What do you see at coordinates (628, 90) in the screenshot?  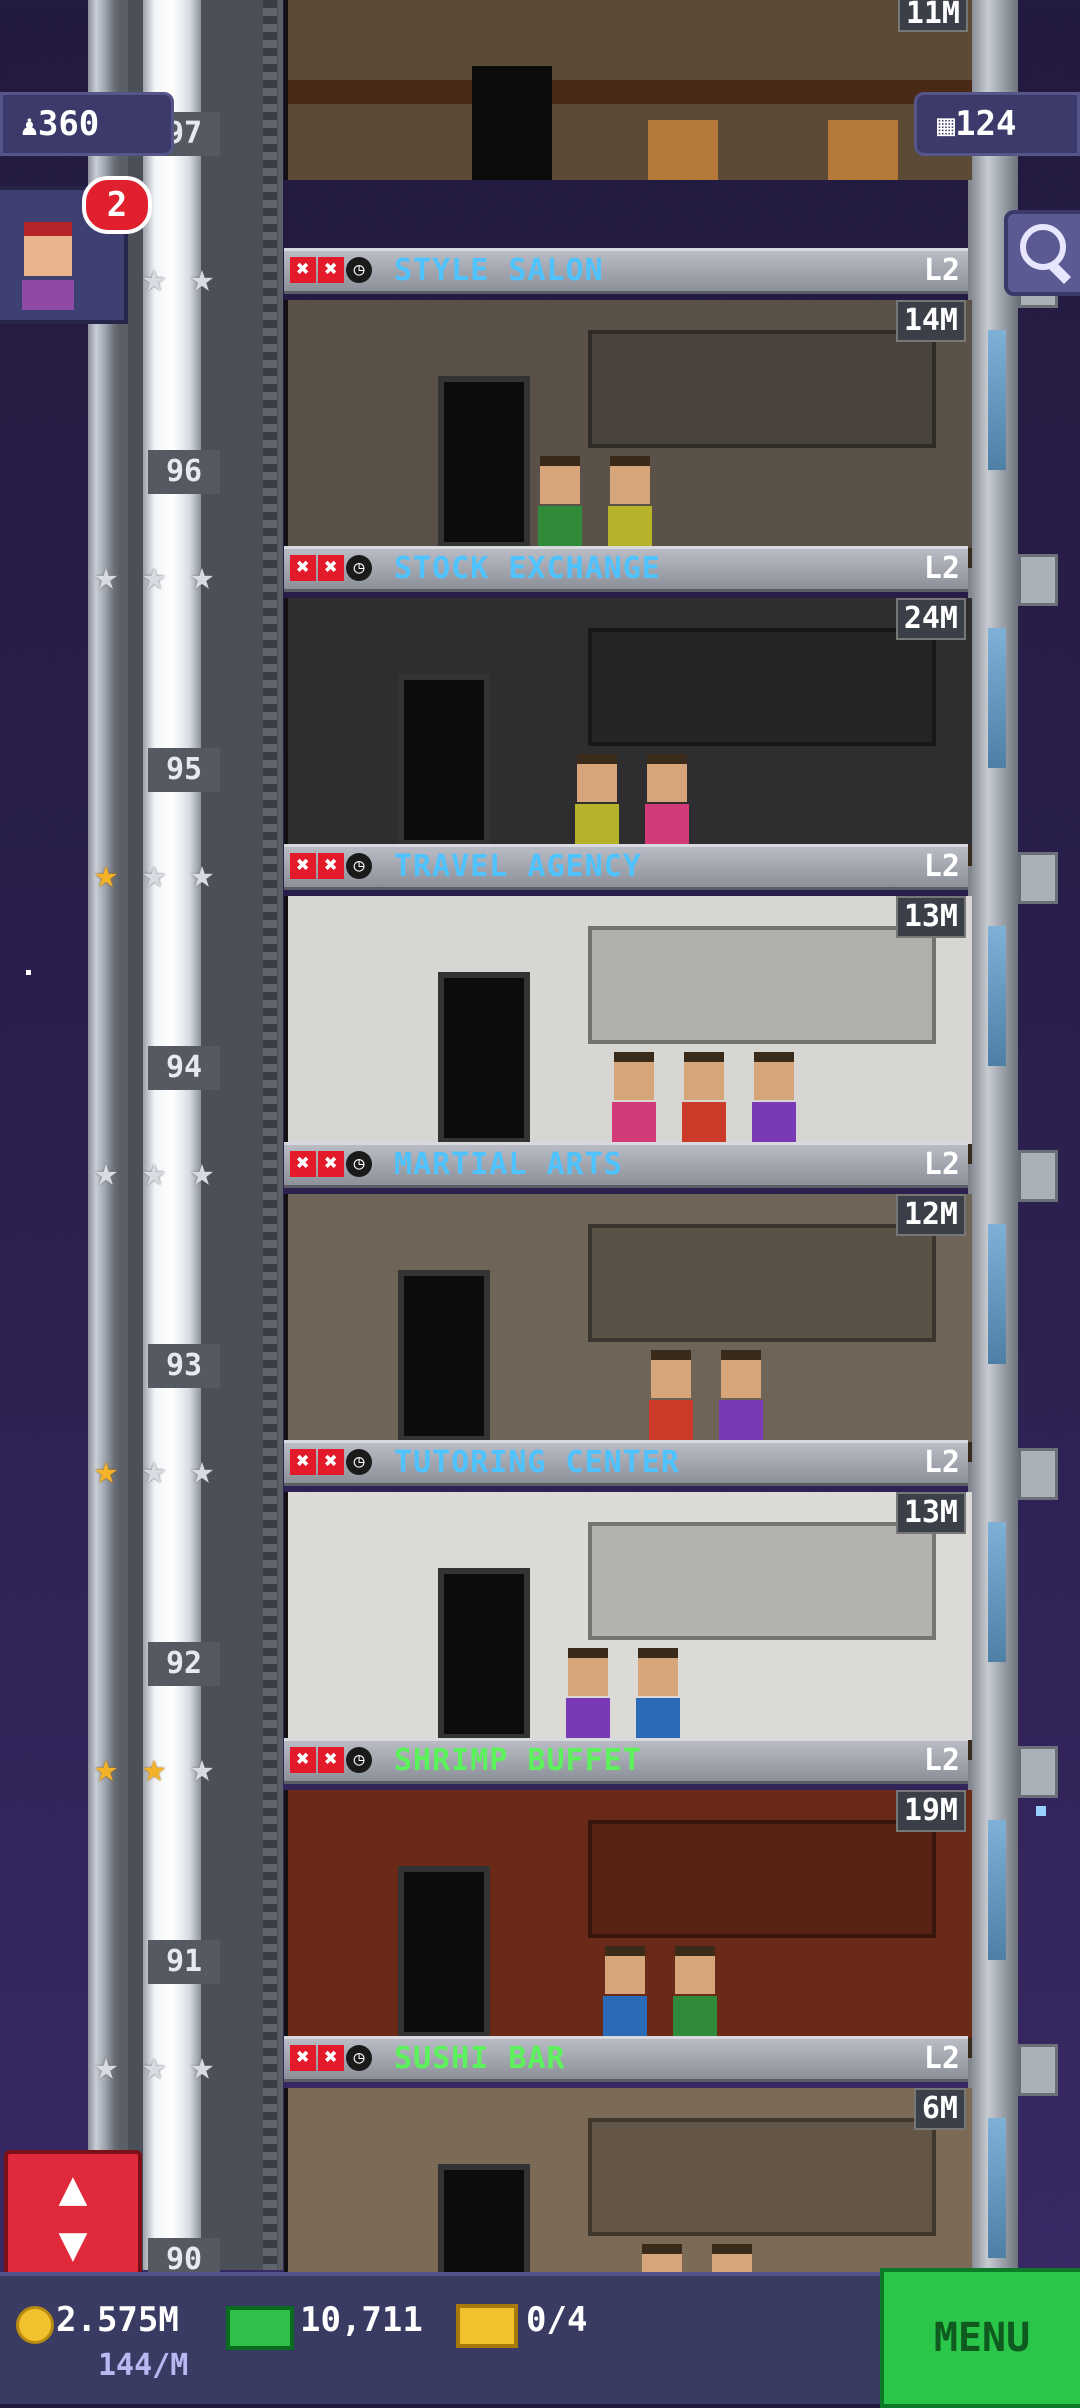 I see `room-top` at bounding box center [628, 90].